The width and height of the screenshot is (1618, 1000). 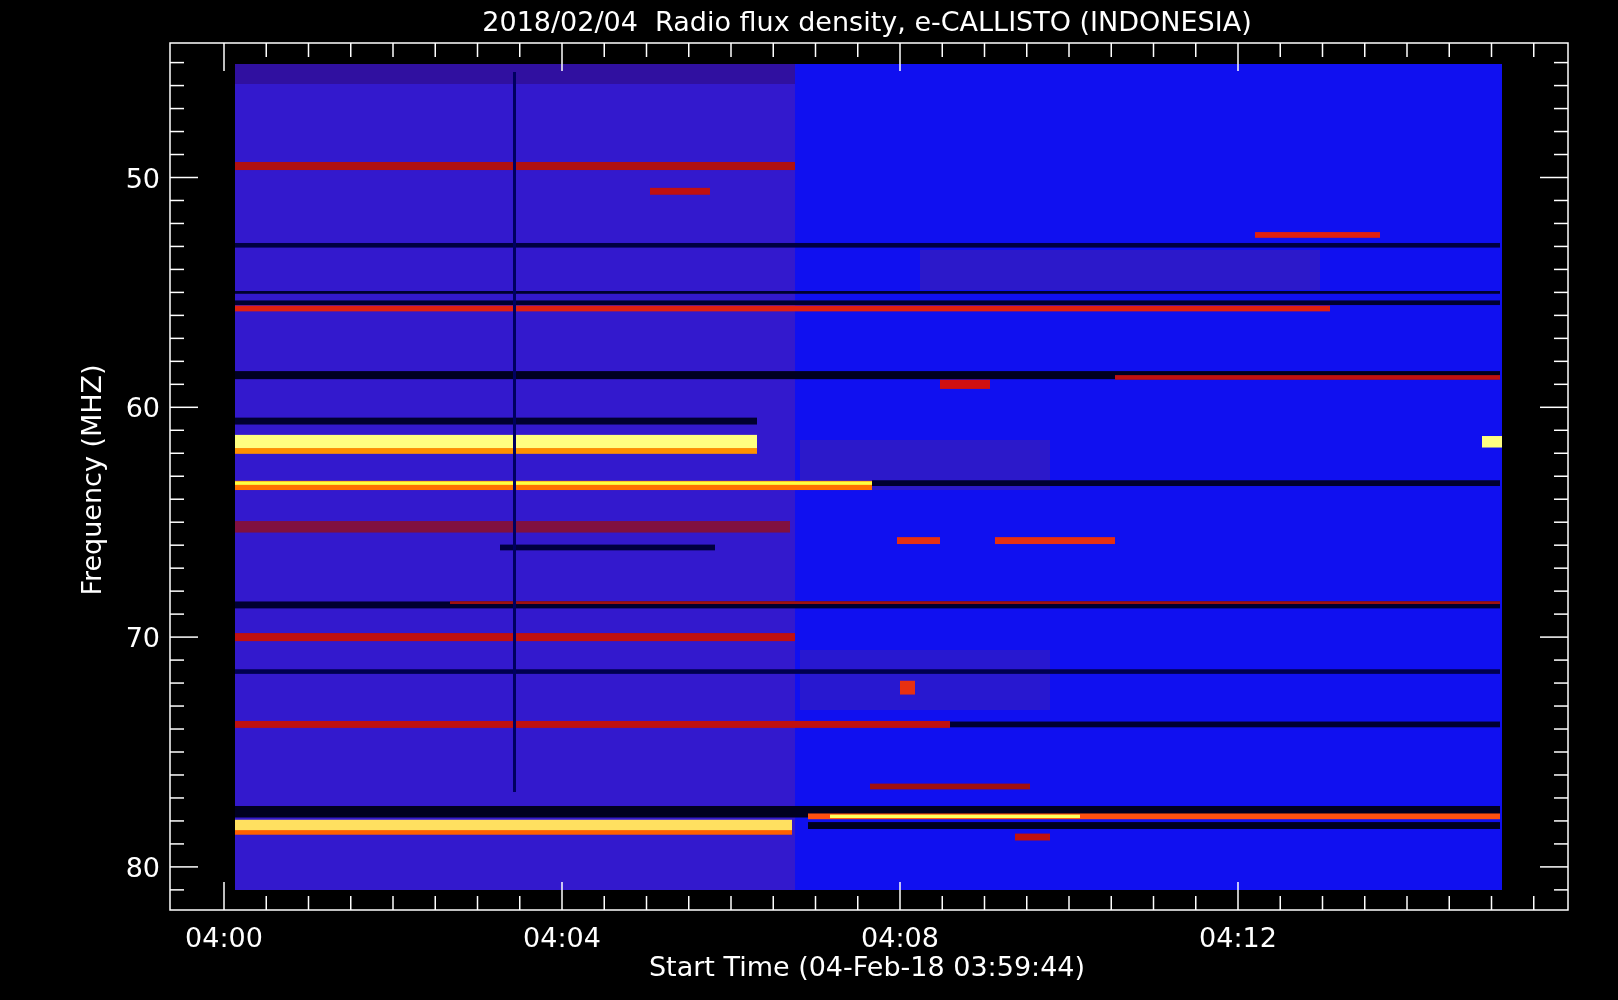 I want to click on y-tick-label: 60, so click(x=142, y=408).